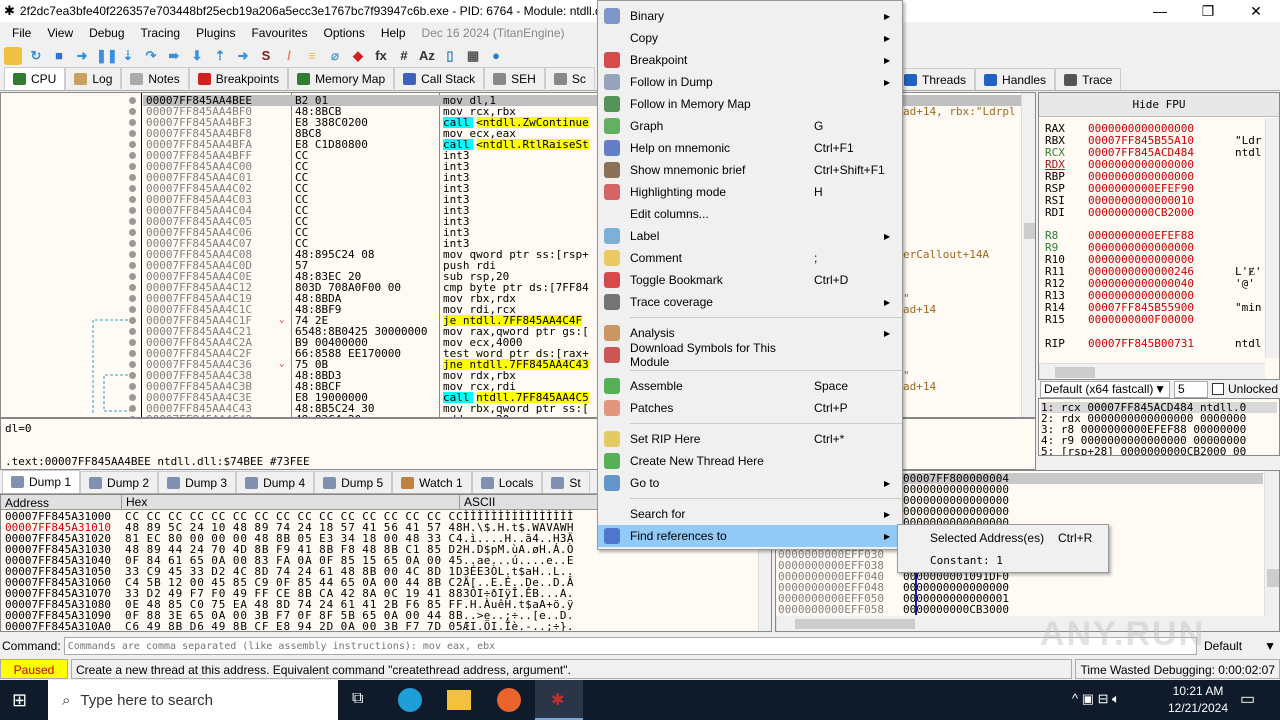  Describe the element at coordinates (935, 79) in the screenshot. I see `tab-threads: Threads` at that location.